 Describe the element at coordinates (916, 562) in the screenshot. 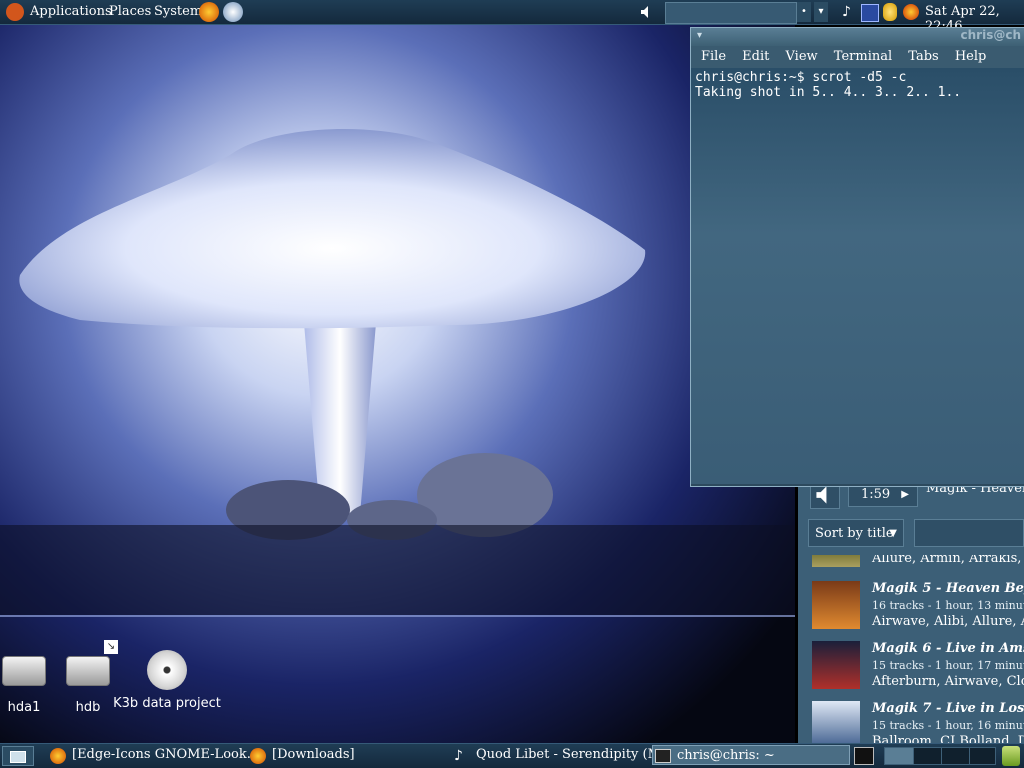

I see `album-row: Allure, Armin, Arrakis, Art o` at that location.